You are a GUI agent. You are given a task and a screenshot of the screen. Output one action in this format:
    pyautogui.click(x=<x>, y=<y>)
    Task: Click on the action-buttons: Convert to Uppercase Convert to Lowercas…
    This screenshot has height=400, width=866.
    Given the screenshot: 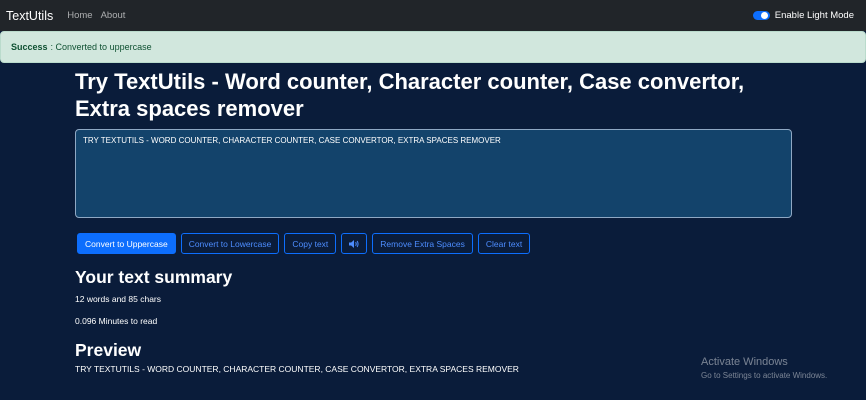 What is the action you would take?
    pyautogui.click(x=436, y=243)
    